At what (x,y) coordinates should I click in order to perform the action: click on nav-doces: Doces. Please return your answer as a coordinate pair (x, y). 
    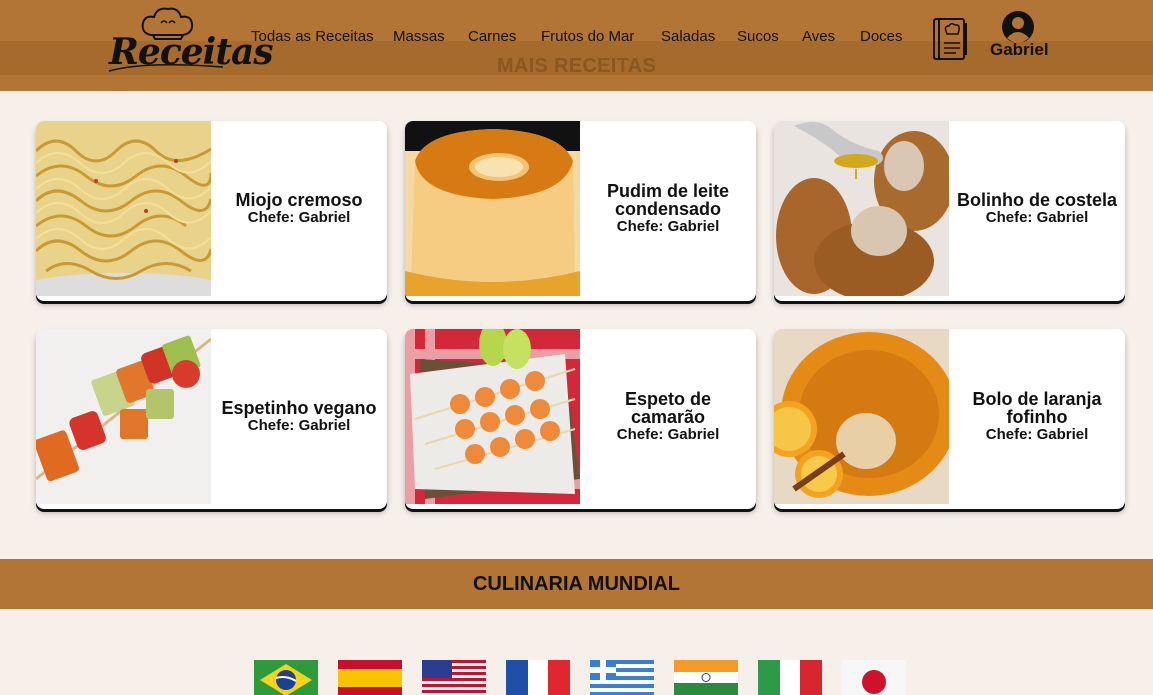
    Looking at the image, I should click on (881, 36).